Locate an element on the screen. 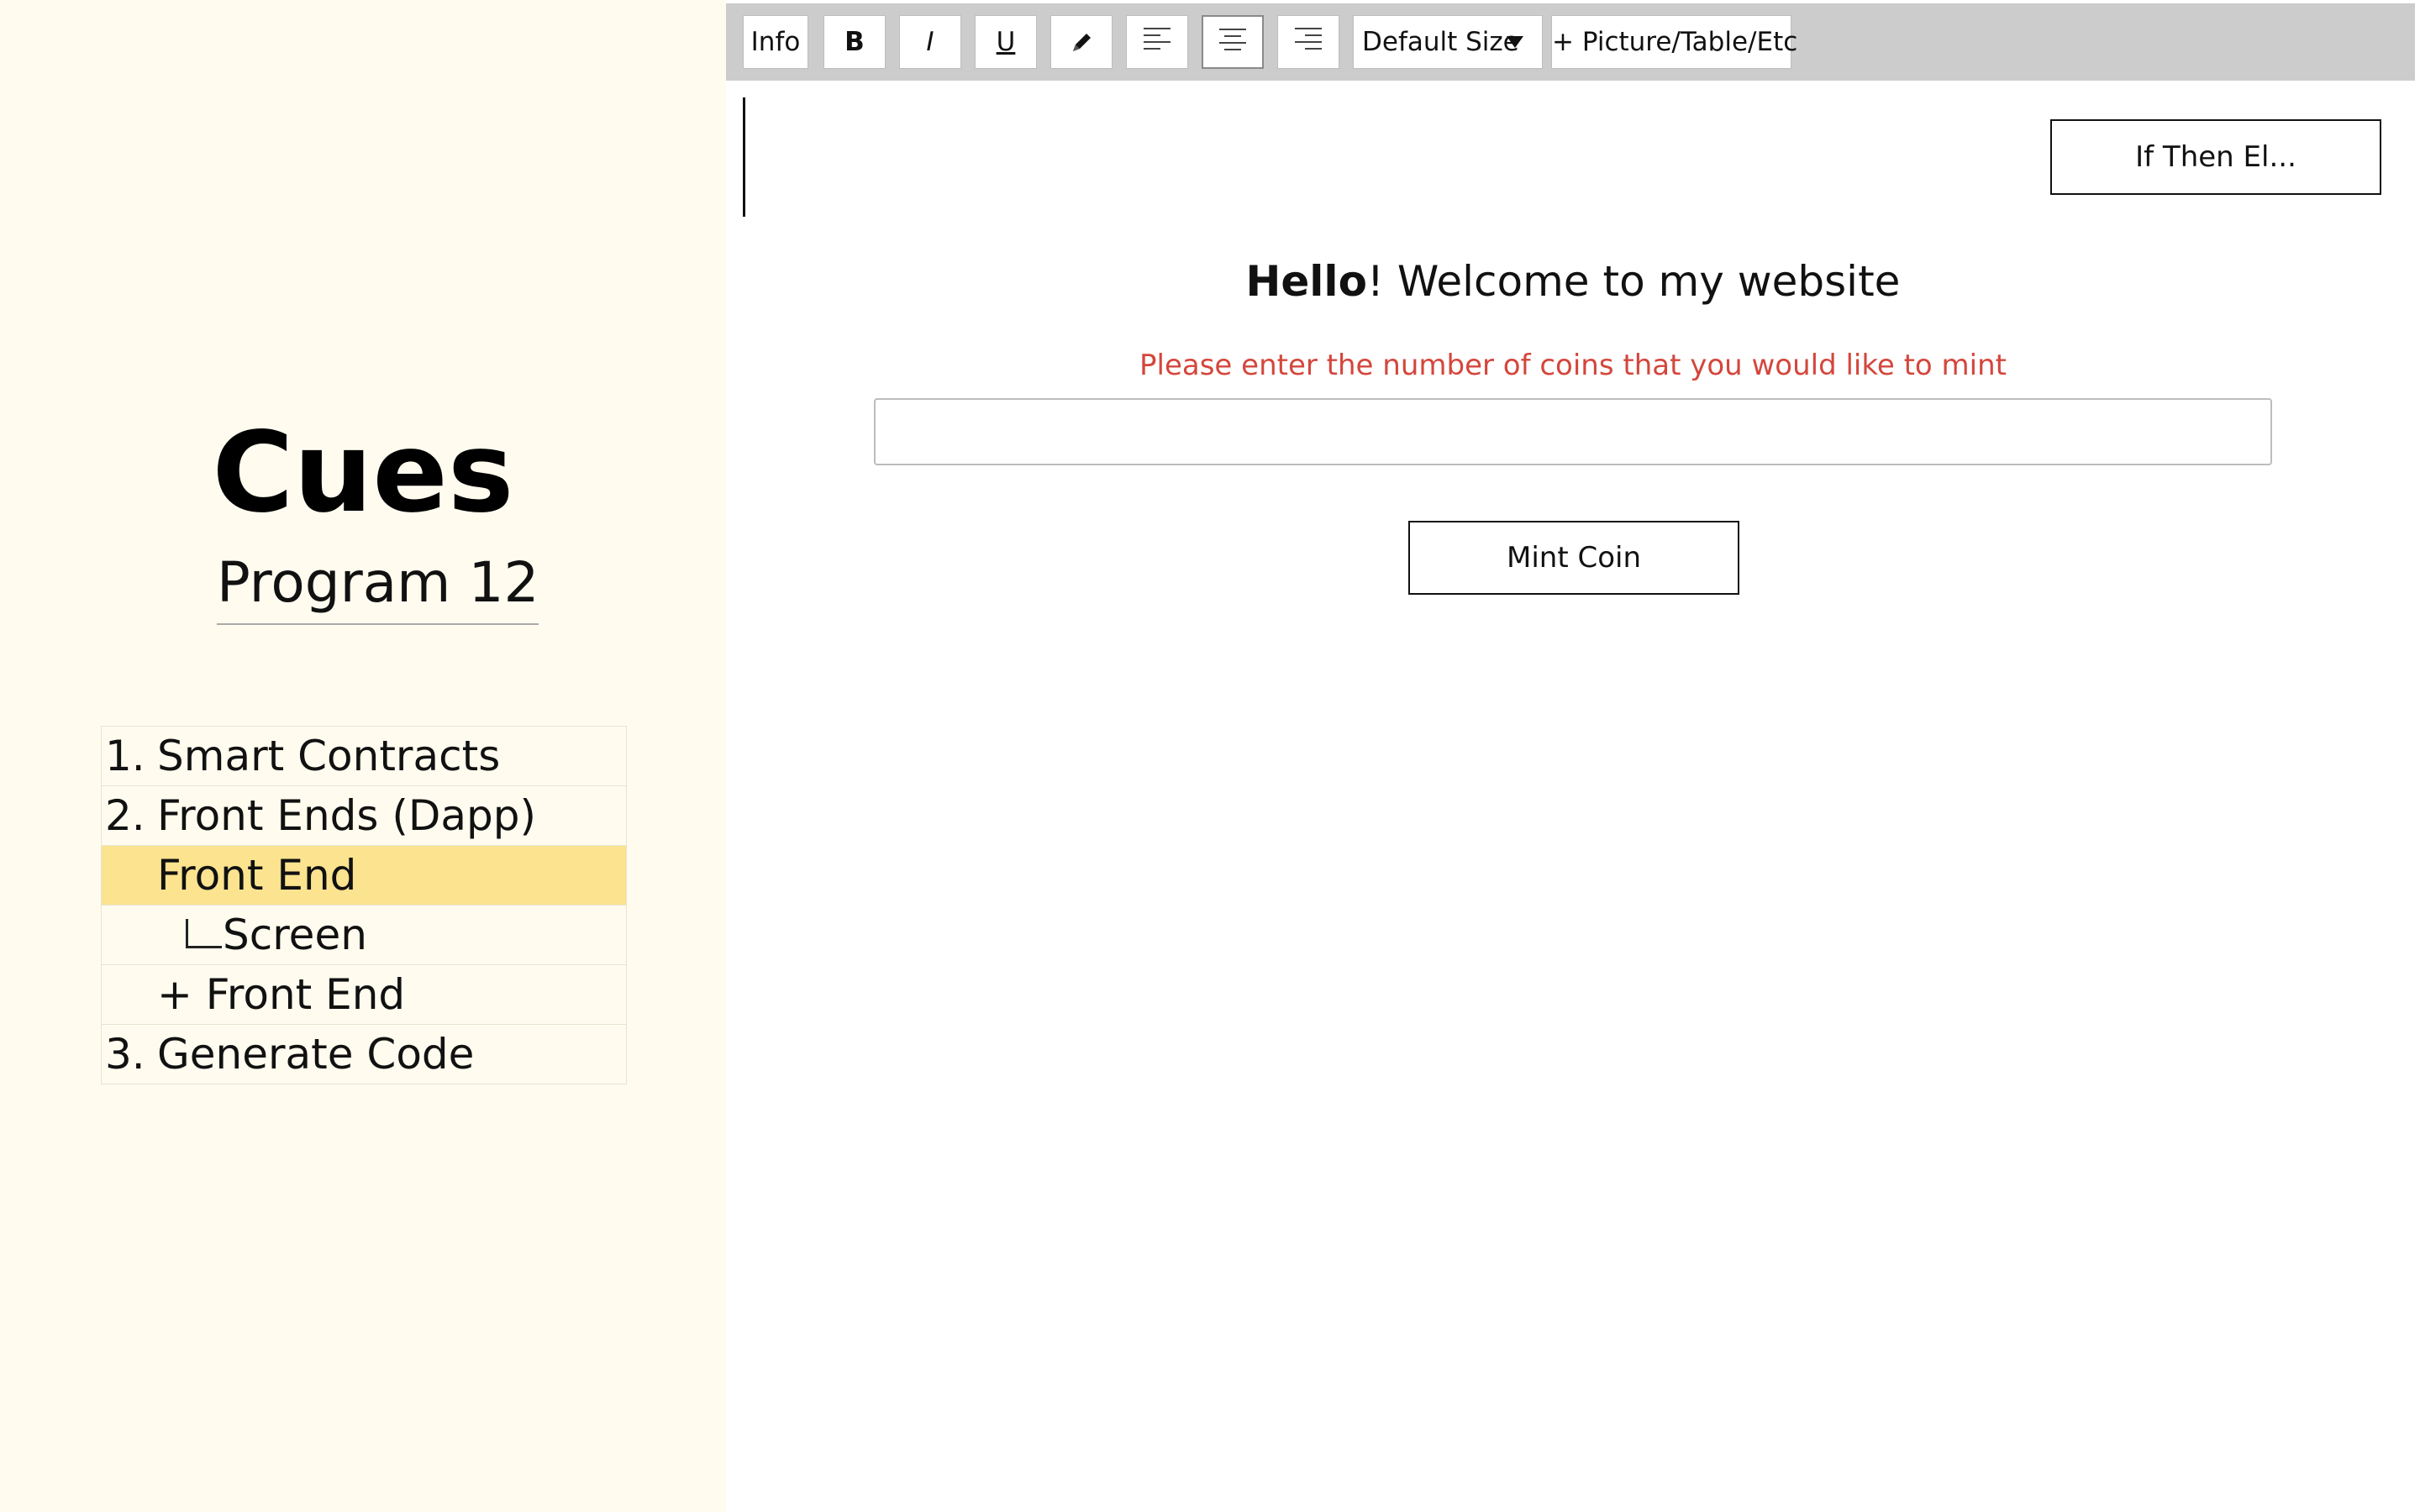 The width and height of the screenshot is (2420, 1512). insert-media-button: + Picture/Table/Etc is located at coordinates (1674, 42).